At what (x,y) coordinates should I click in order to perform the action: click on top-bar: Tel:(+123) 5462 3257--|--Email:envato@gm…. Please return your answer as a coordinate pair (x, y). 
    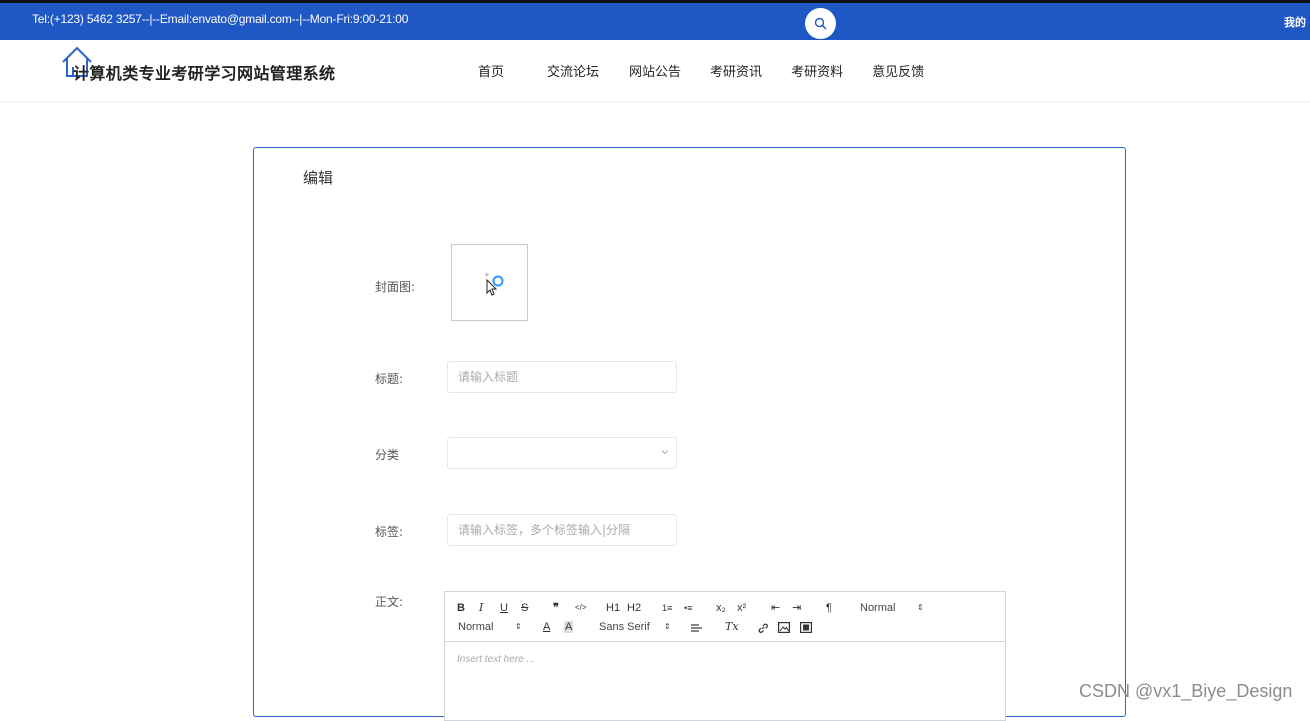
    Looking at the image, I should click on (655, 20).